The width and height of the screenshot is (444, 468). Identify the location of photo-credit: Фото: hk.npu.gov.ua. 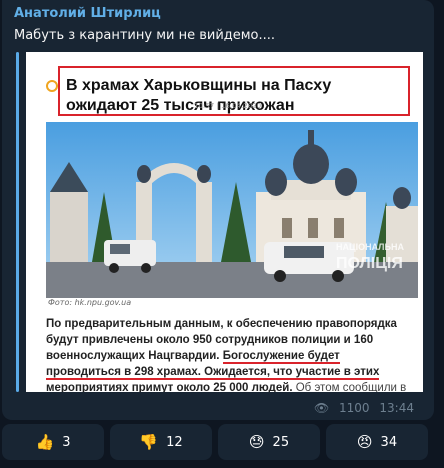
(90, 302).